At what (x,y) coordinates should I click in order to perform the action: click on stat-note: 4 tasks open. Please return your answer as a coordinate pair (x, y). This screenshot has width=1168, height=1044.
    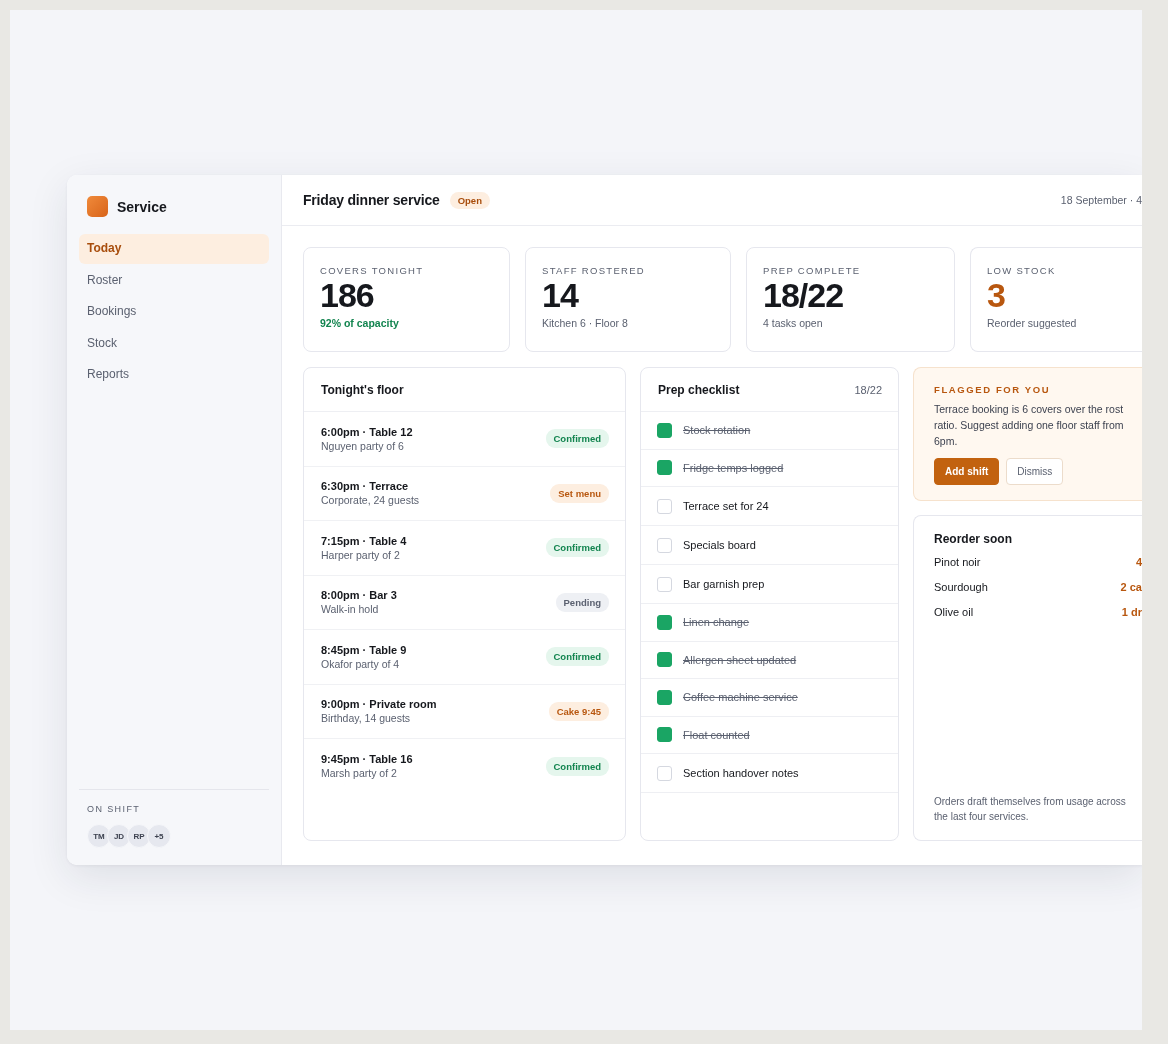
    Looking at the image, I should click on (793, 323).